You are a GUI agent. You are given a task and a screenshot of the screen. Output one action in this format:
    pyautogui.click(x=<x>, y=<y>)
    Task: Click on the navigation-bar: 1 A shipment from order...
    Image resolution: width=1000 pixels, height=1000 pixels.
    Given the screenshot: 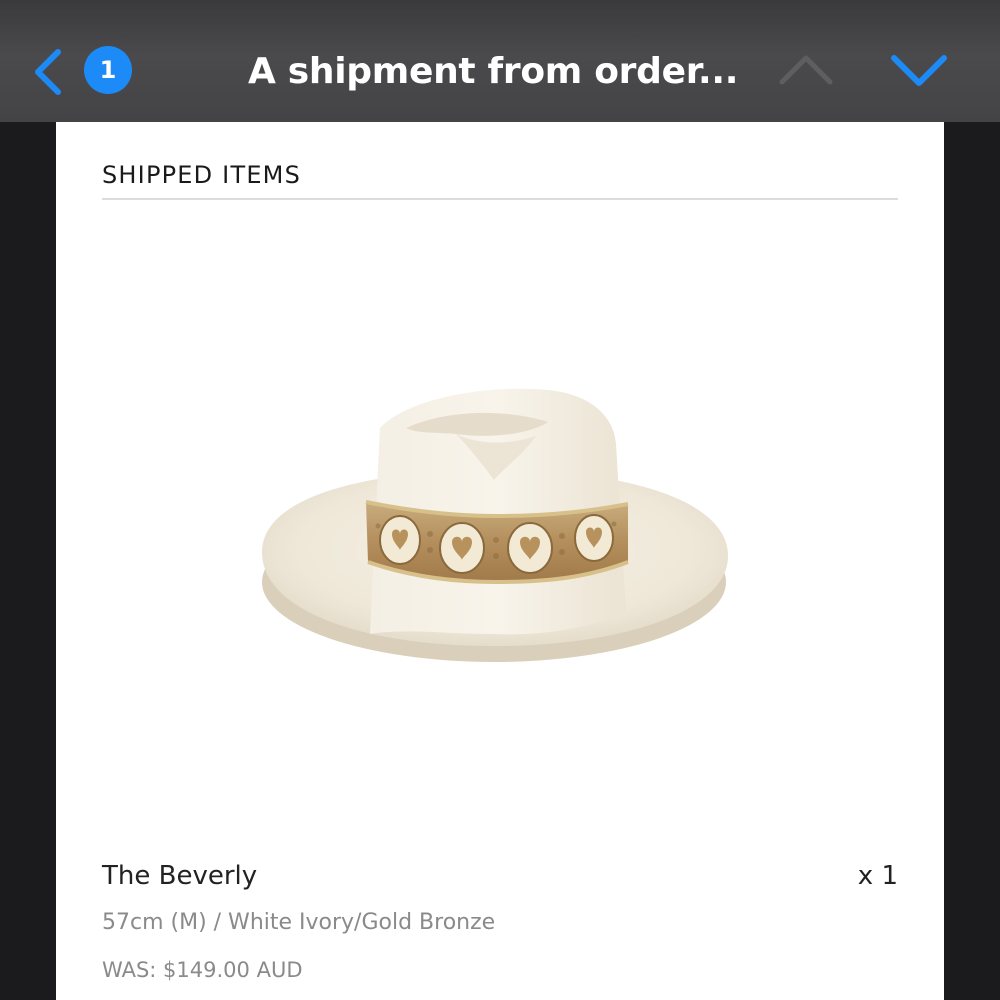 What is the action you would take?
    pyautogui.click(x=500, y=61)
    